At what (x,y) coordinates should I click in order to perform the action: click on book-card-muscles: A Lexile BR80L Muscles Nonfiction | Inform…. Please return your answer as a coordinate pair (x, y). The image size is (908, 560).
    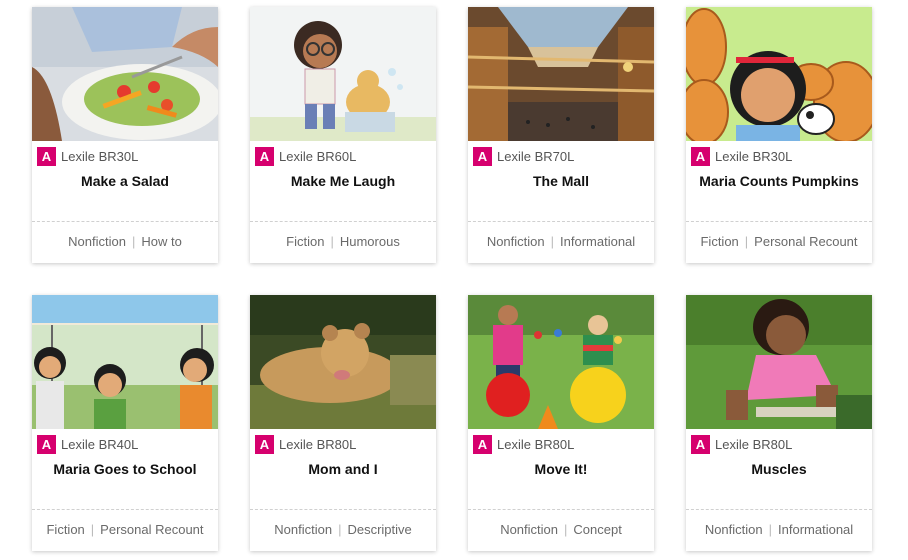
    Looking at the image, I should click on (779, 423).